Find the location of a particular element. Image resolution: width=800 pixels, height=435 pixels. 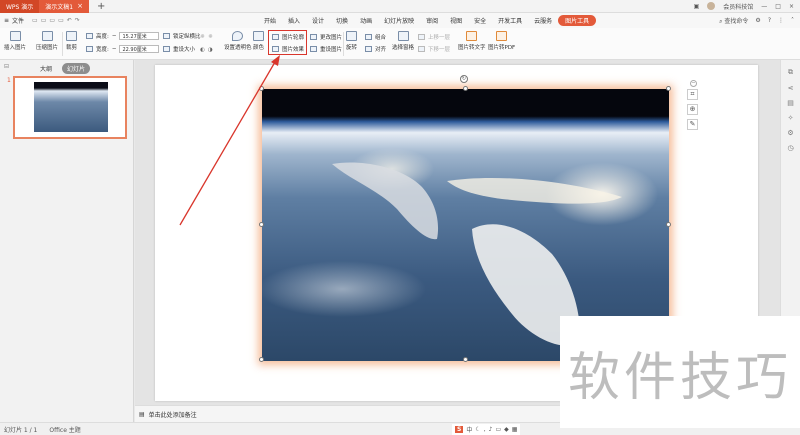

punct-icon: , is located at coordinates (485, 429).